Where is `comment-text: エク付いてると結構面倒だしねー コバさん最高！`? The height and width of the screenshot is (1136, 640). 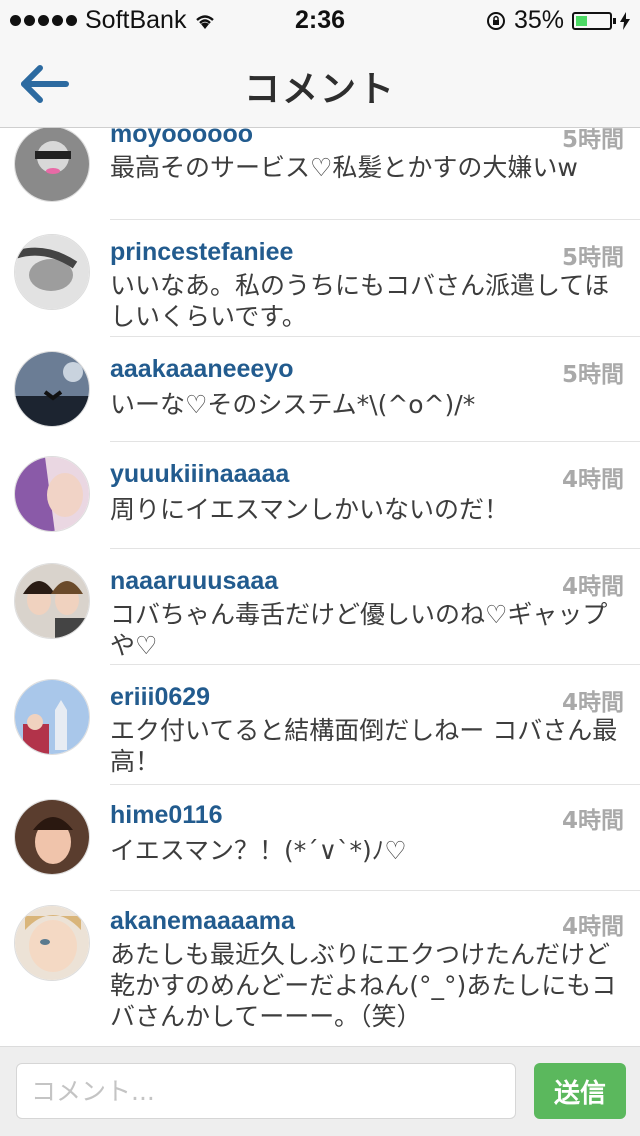
comment-text: エク付いてると結構面倒だしねー コバさん最高！ is located at coordinates (364, 746).